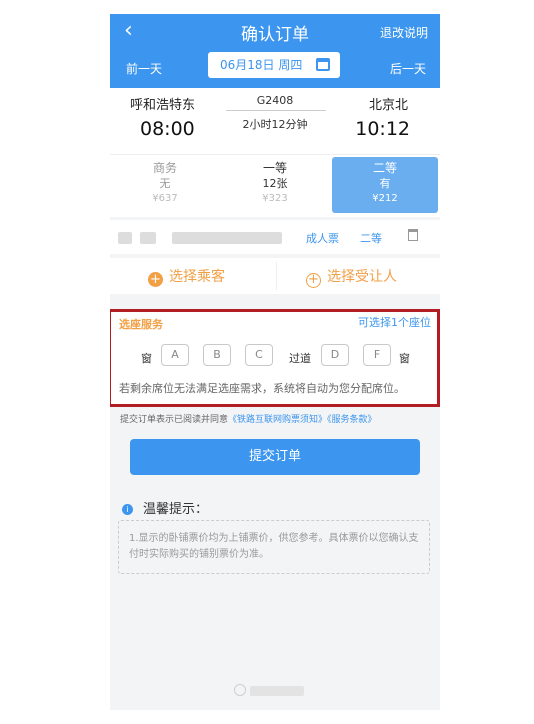  I want to click on ticket-type: 成人票, so click(322, 238).